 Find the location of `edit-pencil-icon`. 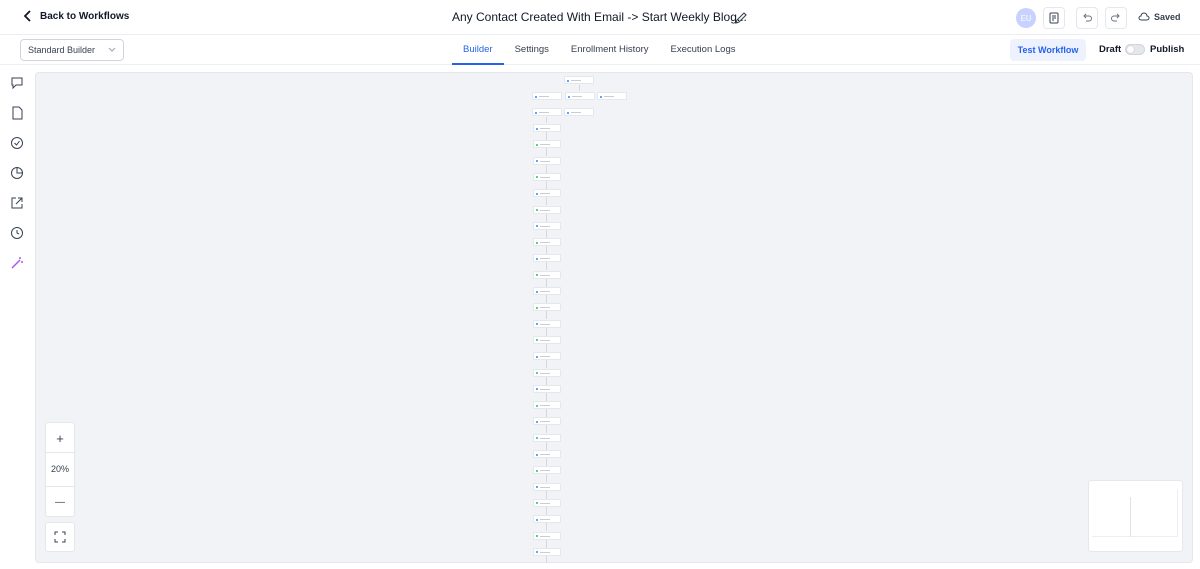

edit-pencil-icon is located at coordinates (741, 18).